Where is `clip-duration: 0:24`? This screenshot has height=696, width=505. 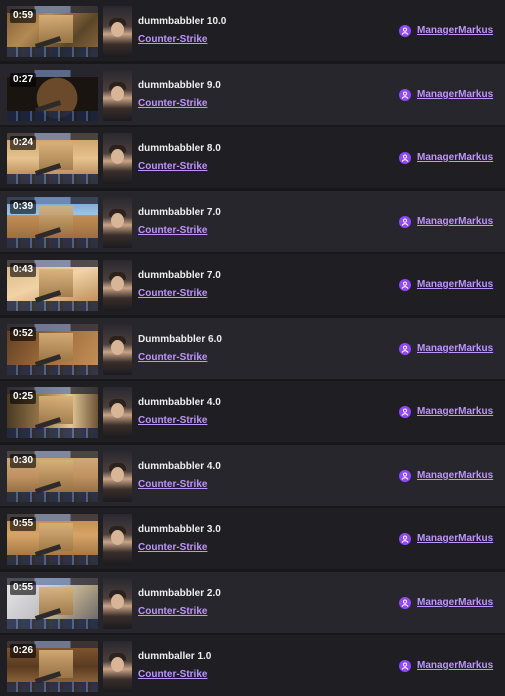 clip-duration: 0:24 is located at coordinates (23, 143).